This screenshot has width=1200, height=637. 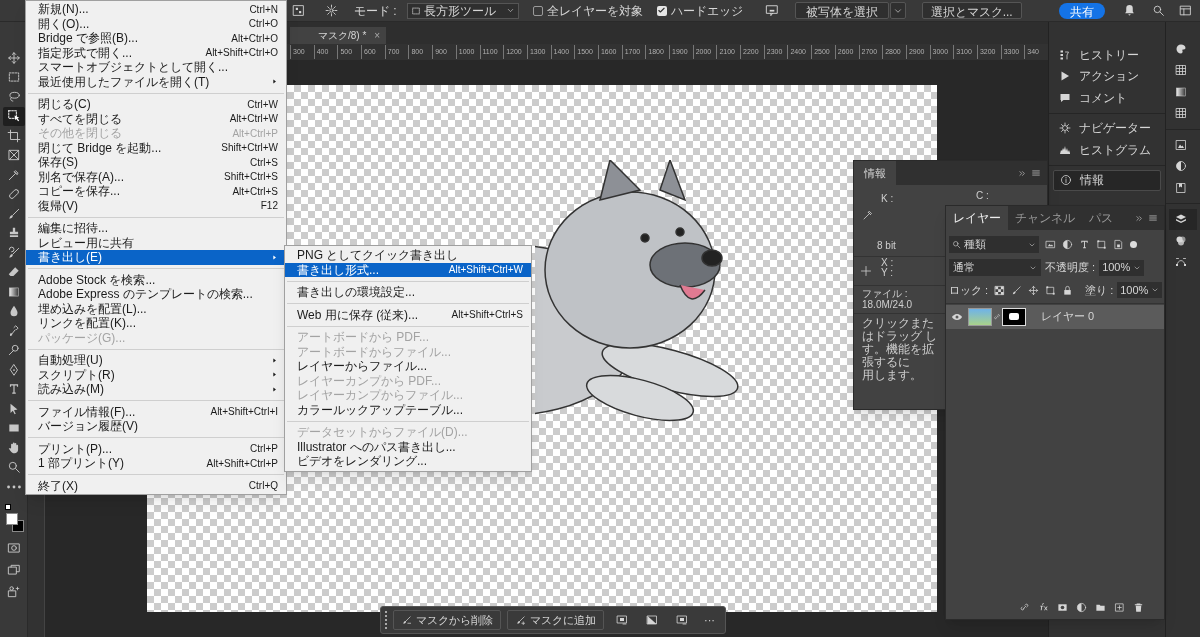 I want to click on menu-item: ファイル情報(F)... Alt+Shift+Ctrl+I, so click(x=156, y=411).